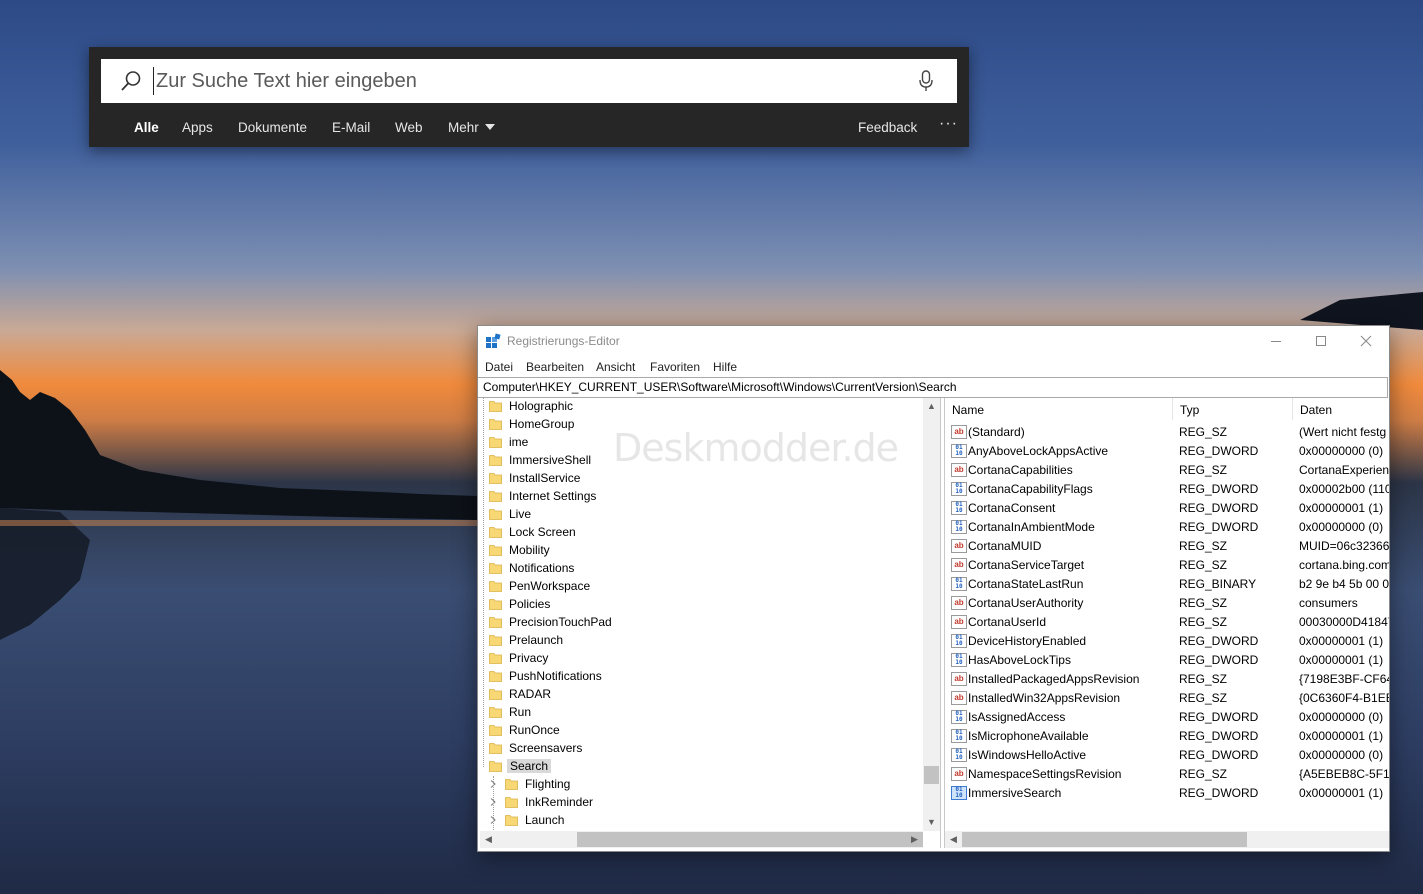 The height and width of the screenshot is (894, 1423). I want to click on value-row: ab (Standard) REG_SZ (Wert nicht festg, so click(1167, 432).